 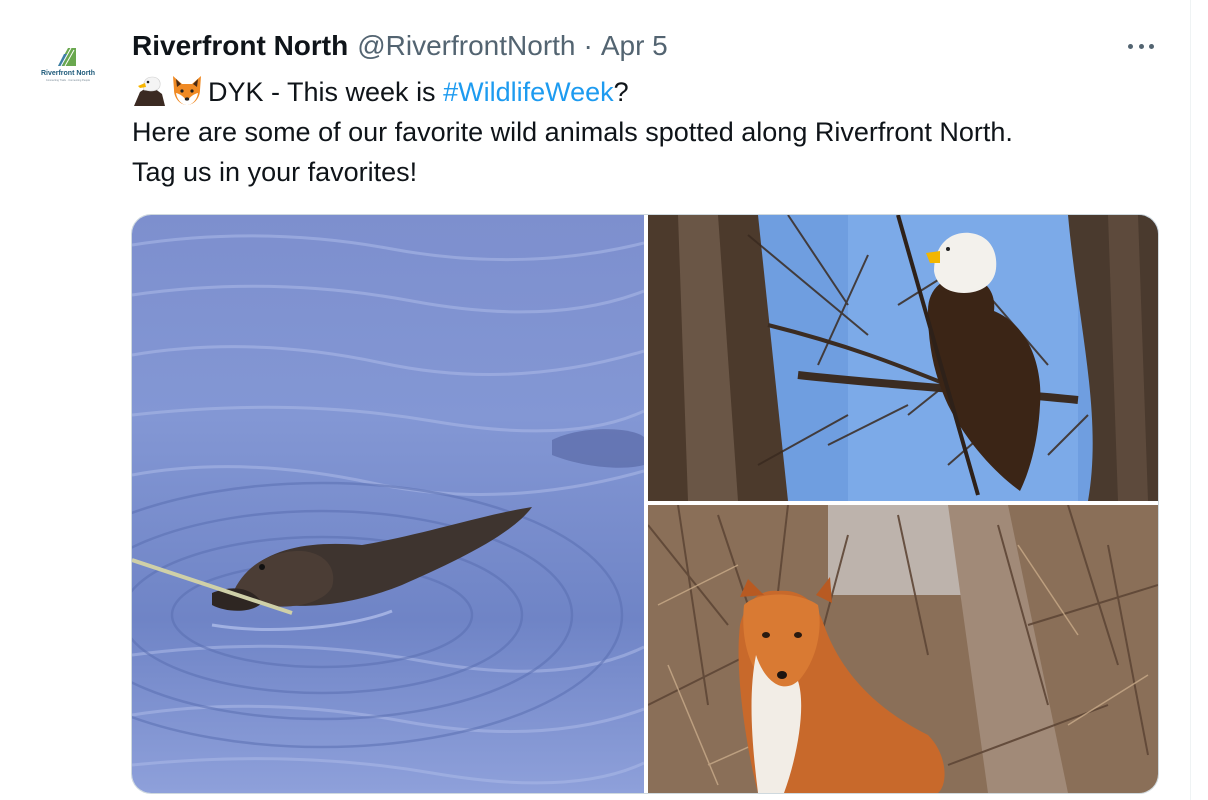 I want to click on tweet-text-question-mark: ?, so click(x=621, y=92).